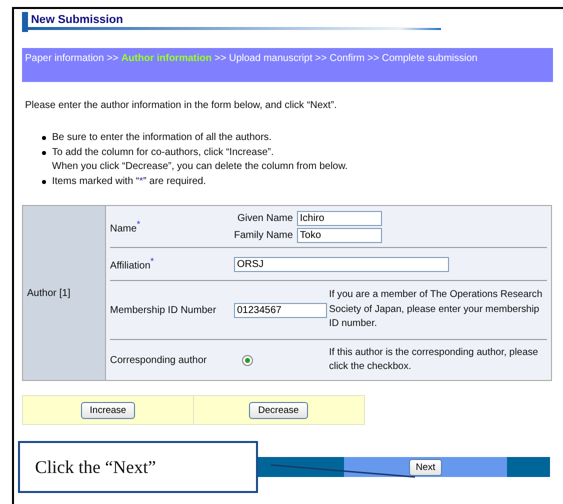  What do you see at coordinates (163, 153) in the screenshot?
I see `bullet-text: To add the column for co-authors, click “Increase”.` at bounding box center [163, 153].